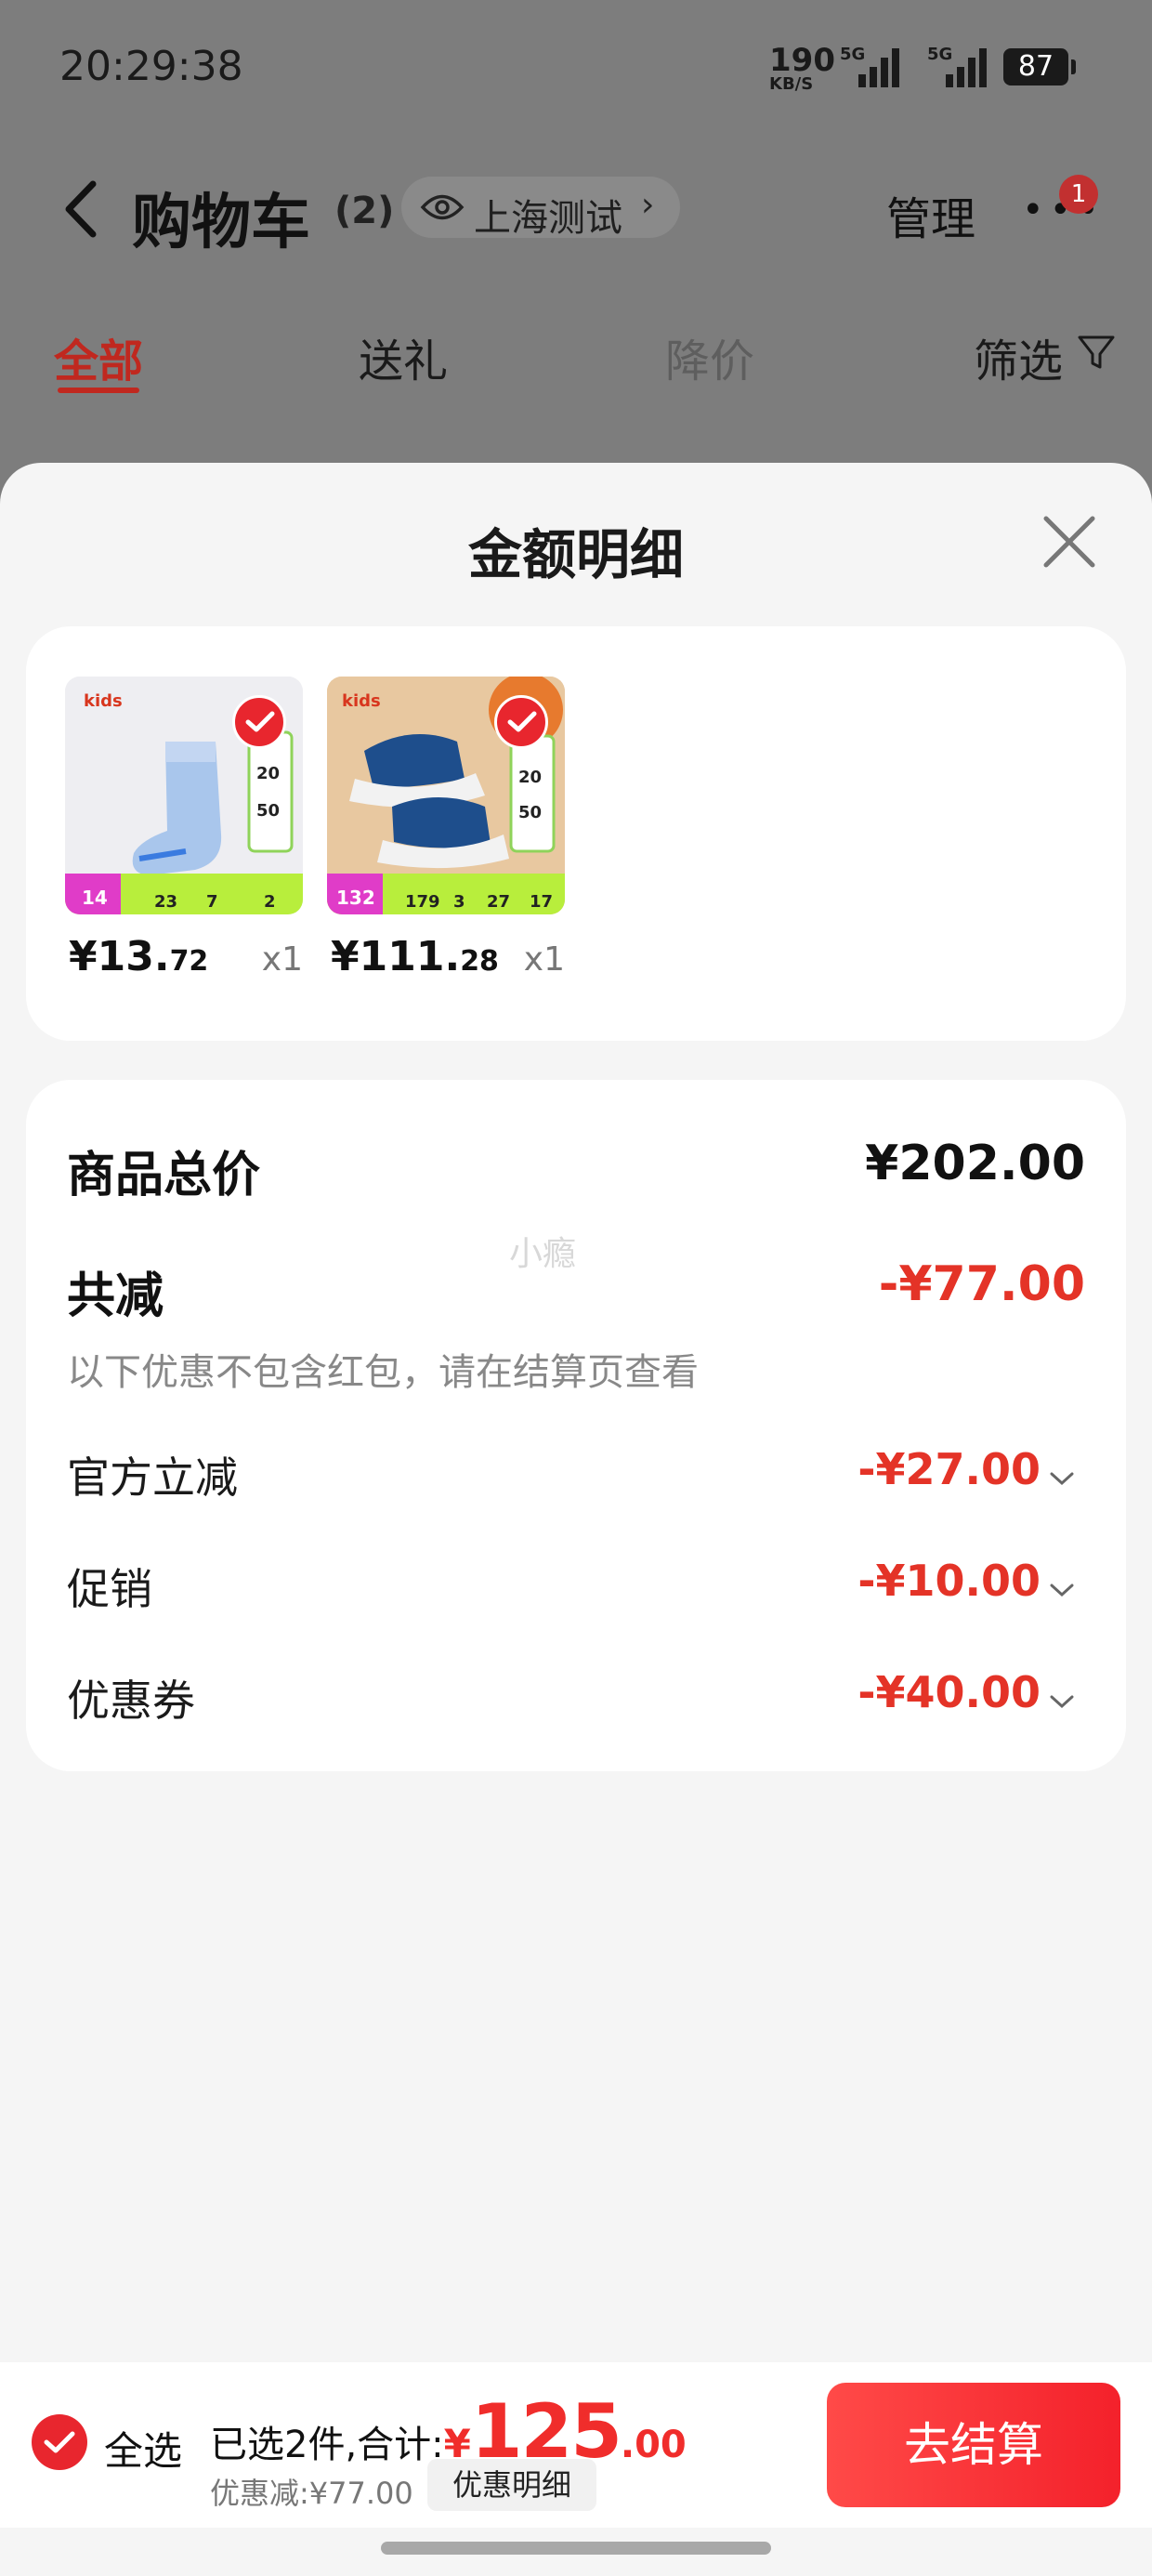 The width and height of the screenshot is (1152, 2576). Describe the element at coordinates (975, 1163) in the screenshot. I see `subtotal-value: ¥202.00` at that location.